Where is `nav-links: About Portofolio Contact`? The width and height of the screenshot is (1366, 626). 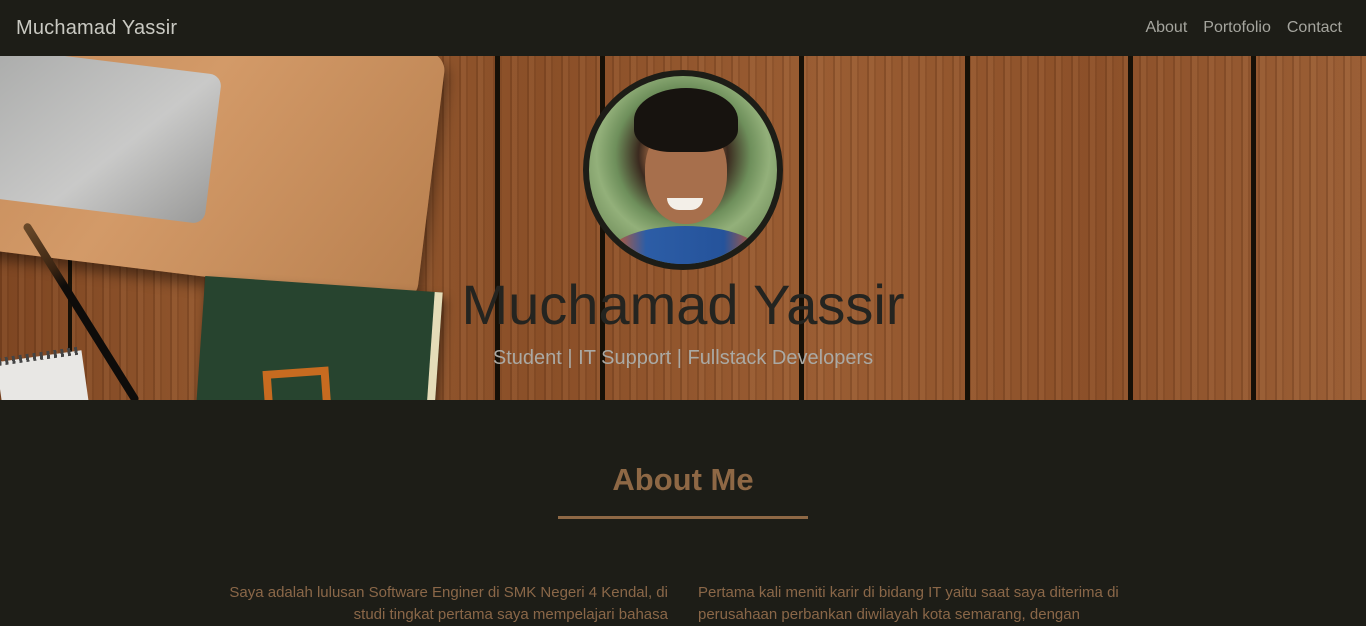
nav-links: About Portofolio Contact is located at coordinates (1243, 28).